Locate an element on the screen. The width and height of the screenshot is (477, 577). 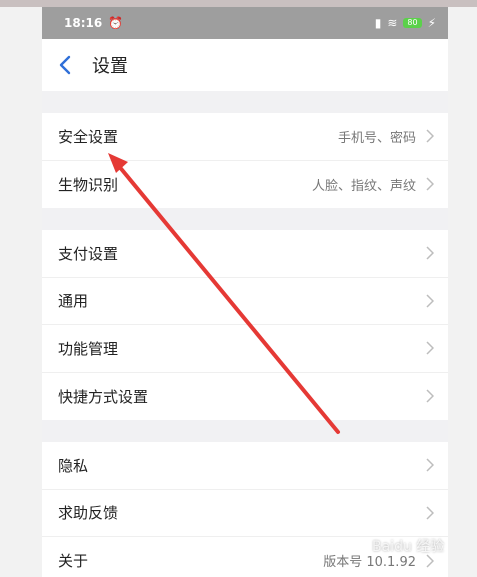
row-biometrics: 生物识别 人脸、指纹、声纹 is located at coordinates (245, 185).